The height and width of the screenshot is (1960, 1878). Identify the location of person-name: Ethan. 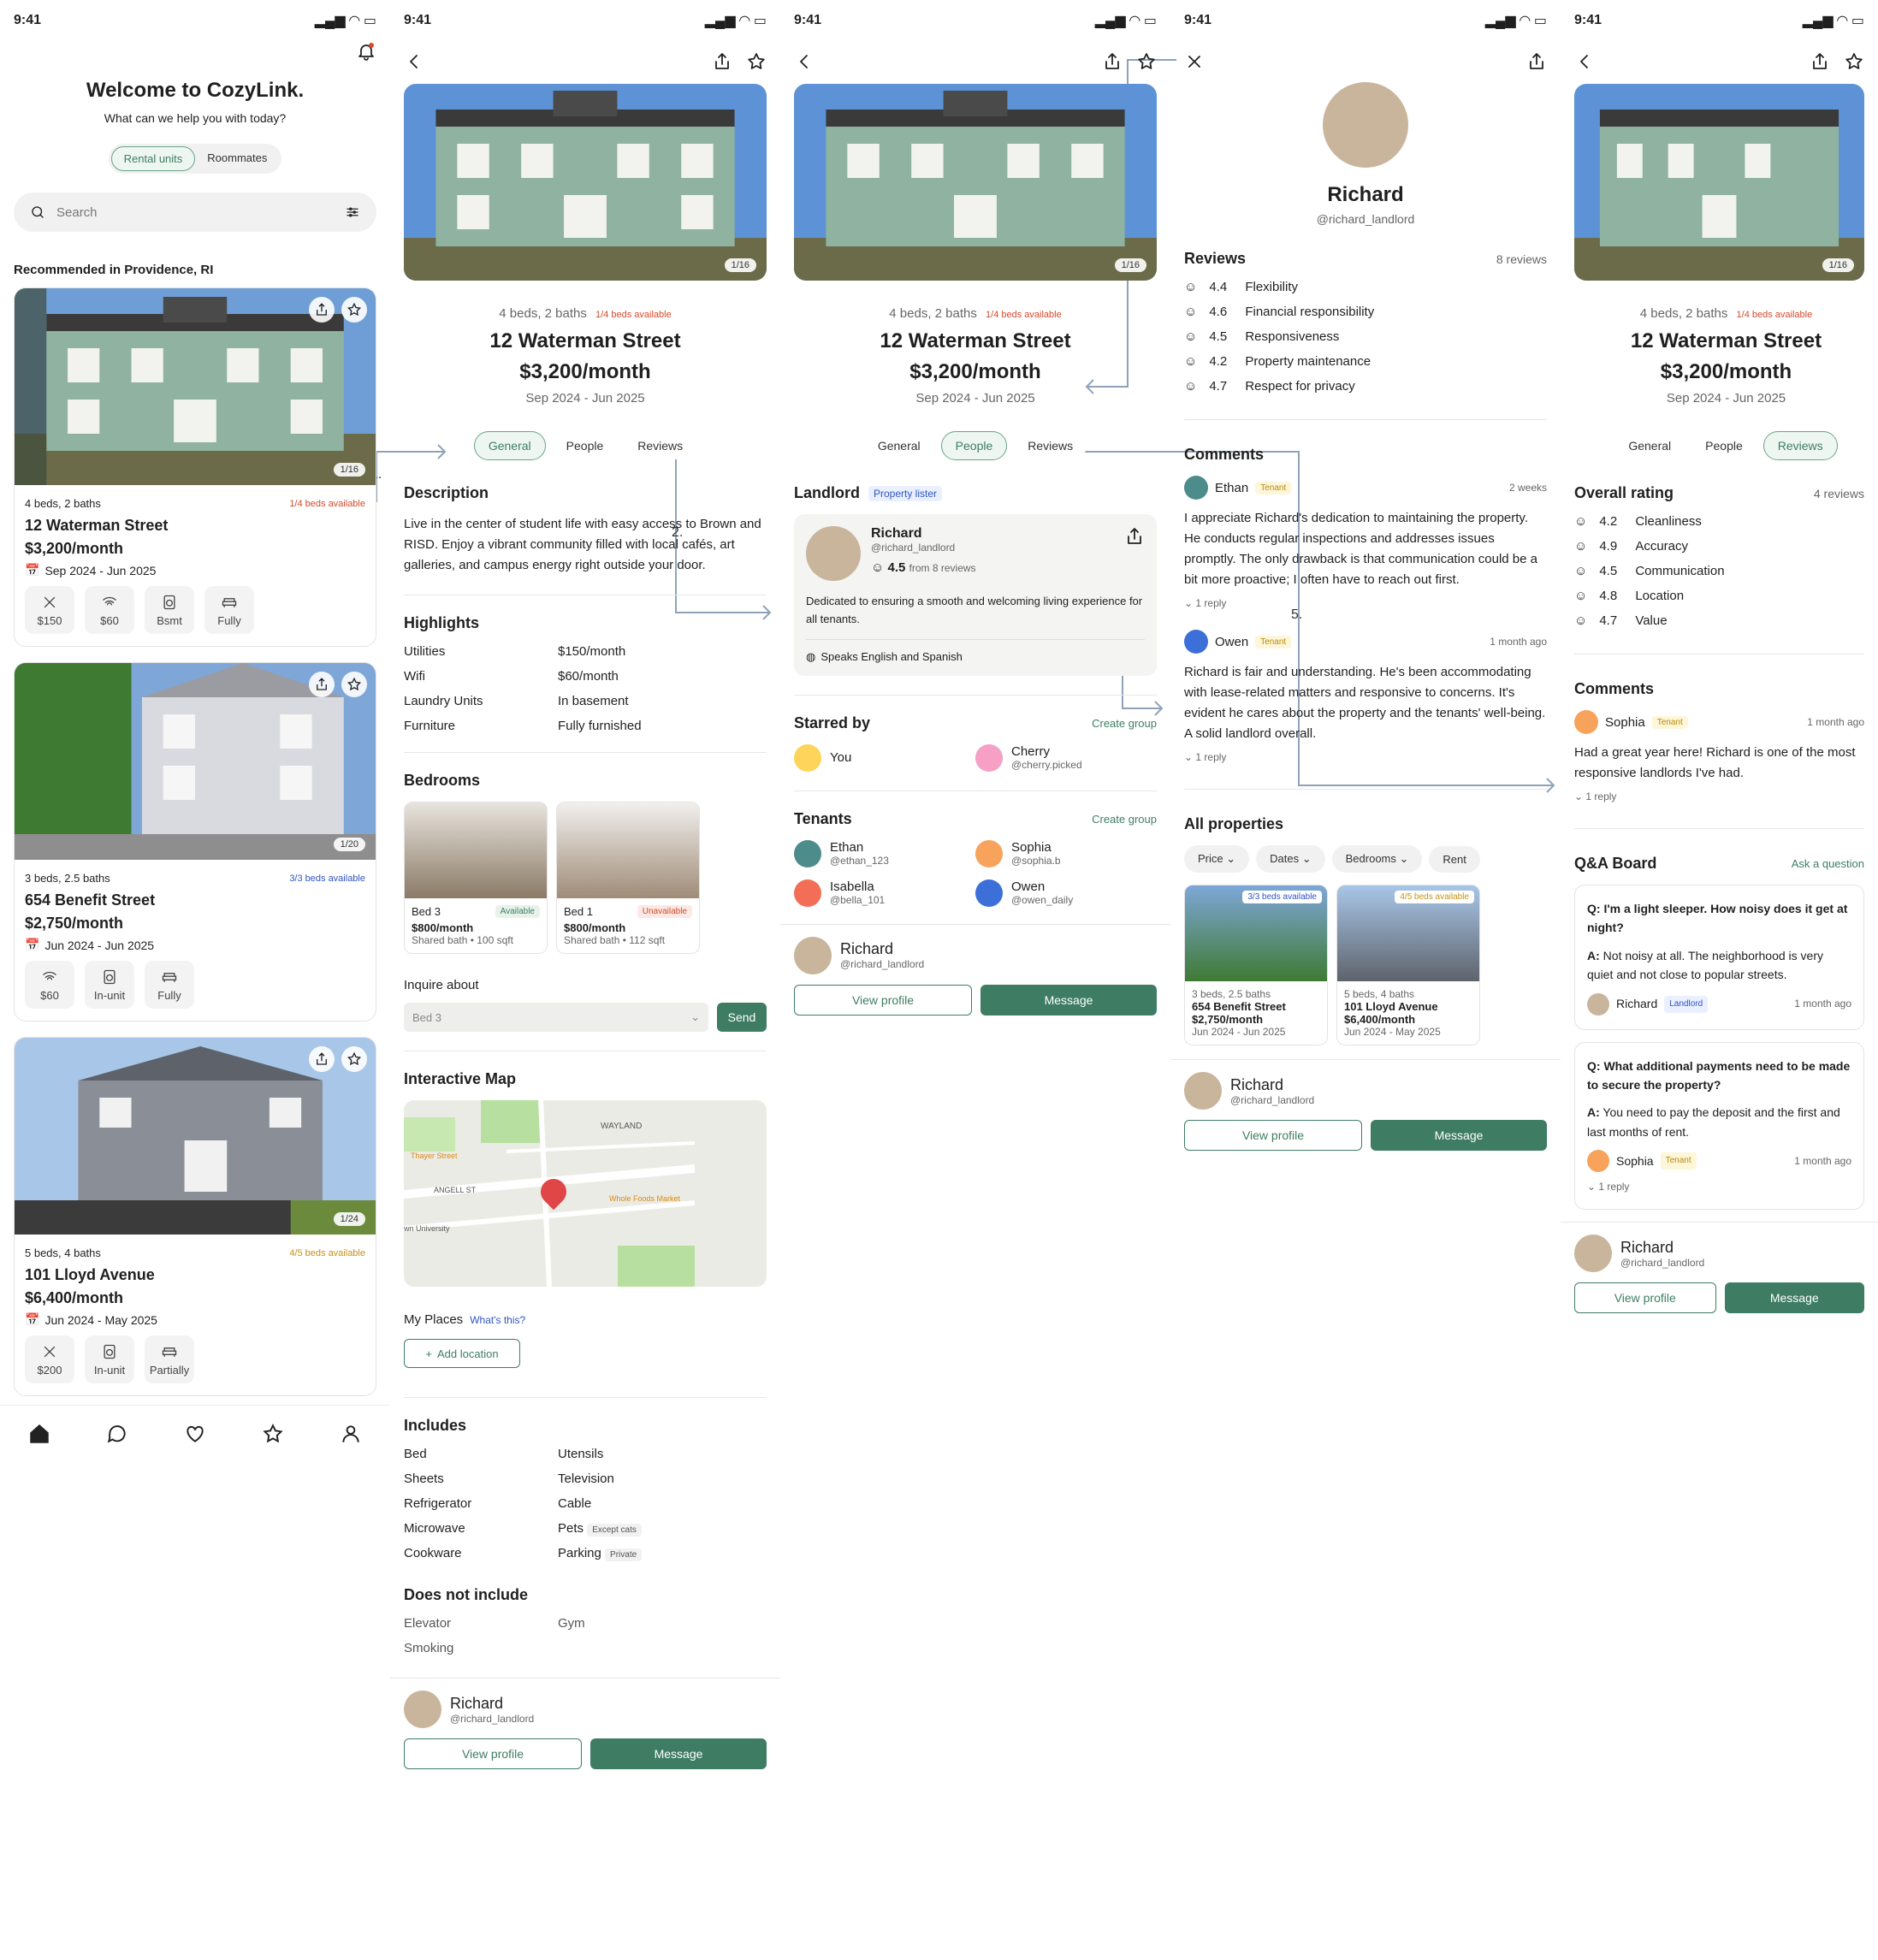
(859, 847).